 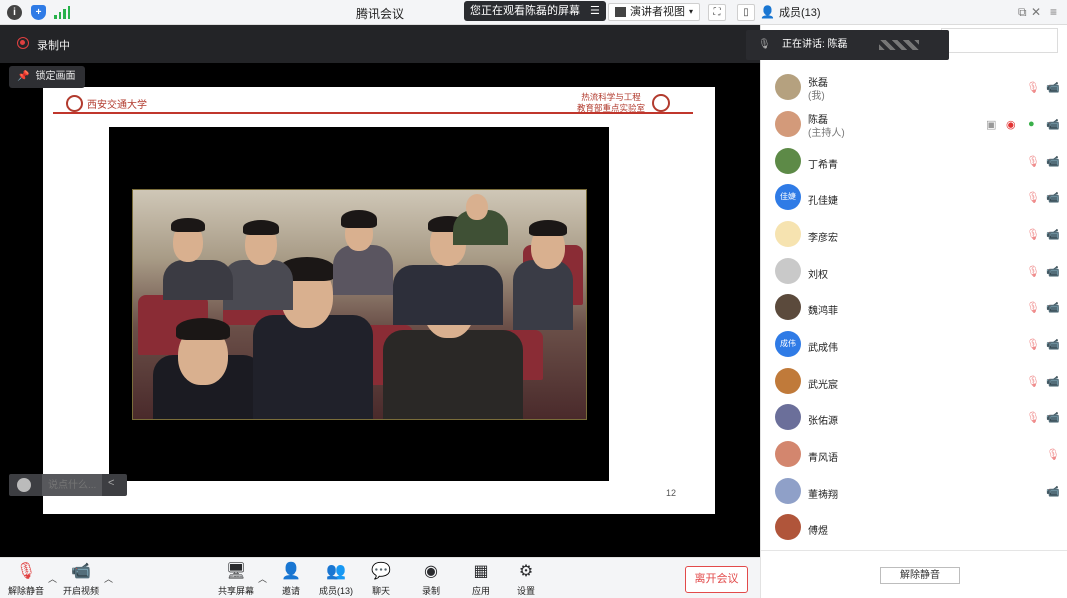 I want to click on share-screen-button: 🖥 共享屏幕 ︿, so click(x=242, y=579).